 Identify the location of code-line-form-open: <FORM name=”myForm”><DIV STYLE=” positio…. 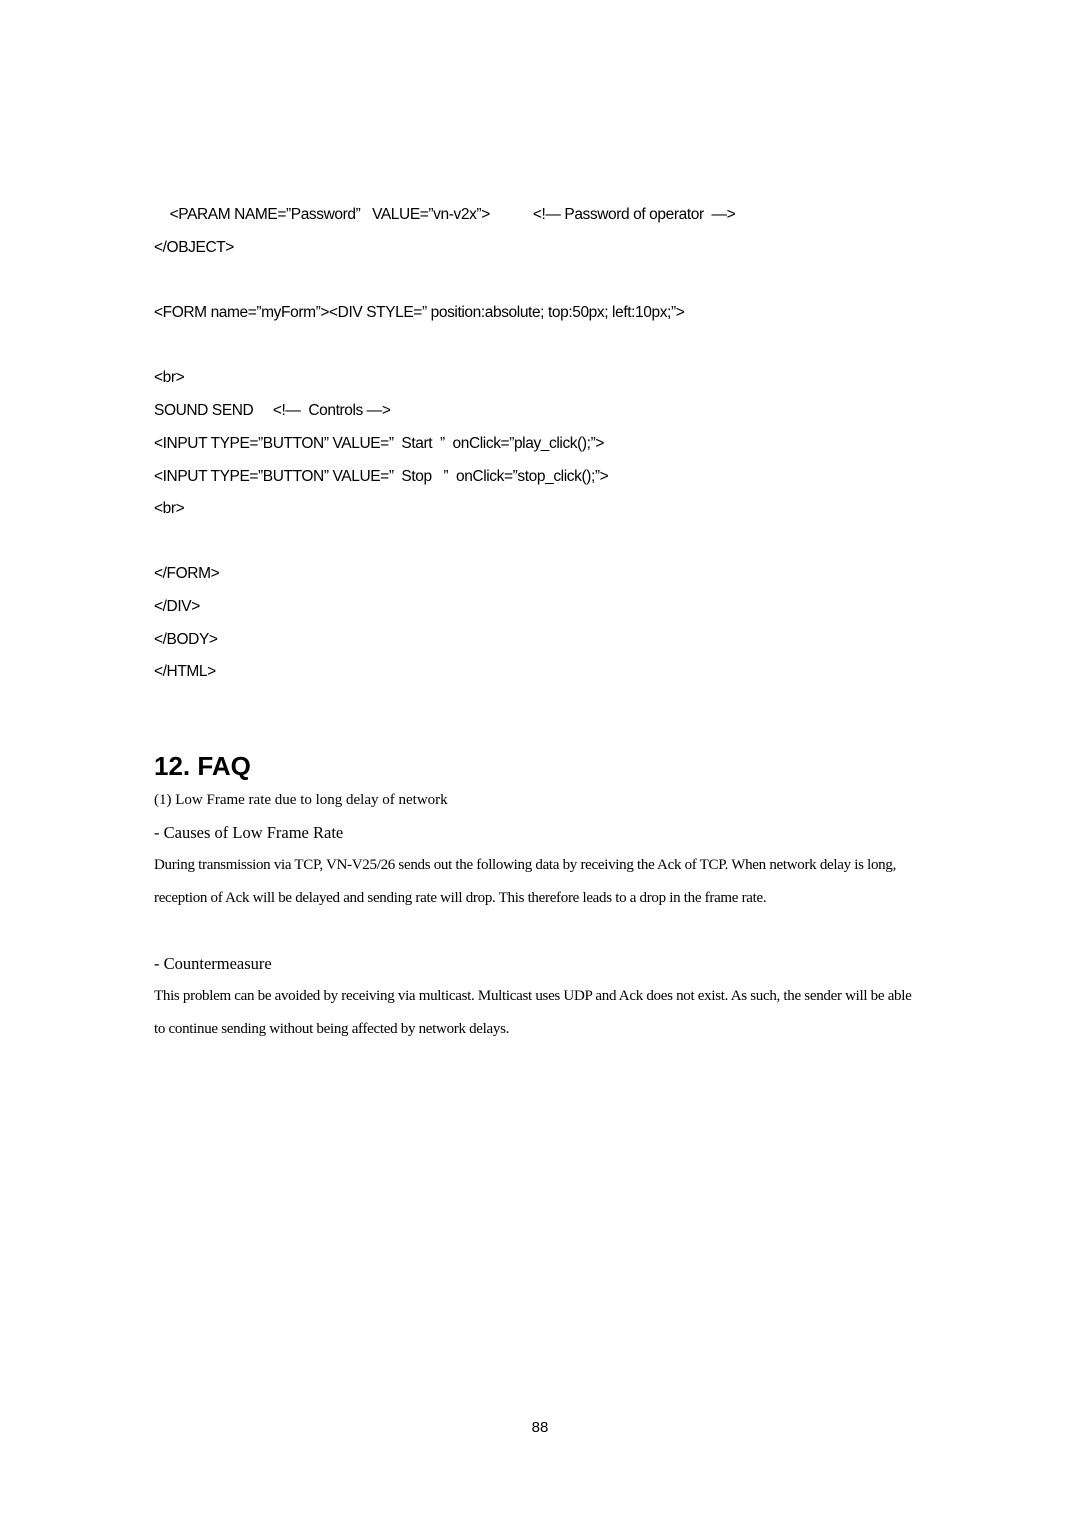
(419, 312).